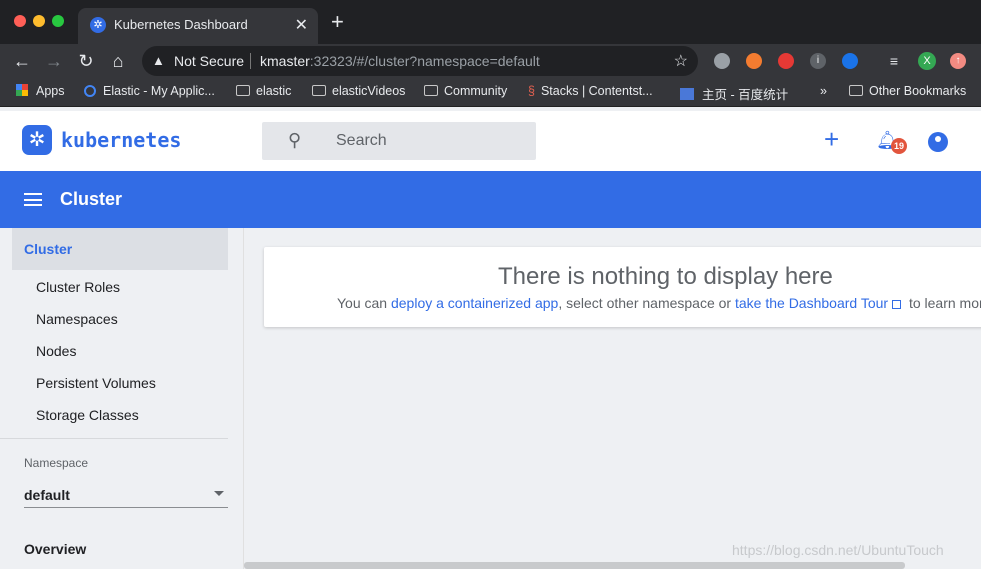  I want to click on chart-icon, so click(687, 94).